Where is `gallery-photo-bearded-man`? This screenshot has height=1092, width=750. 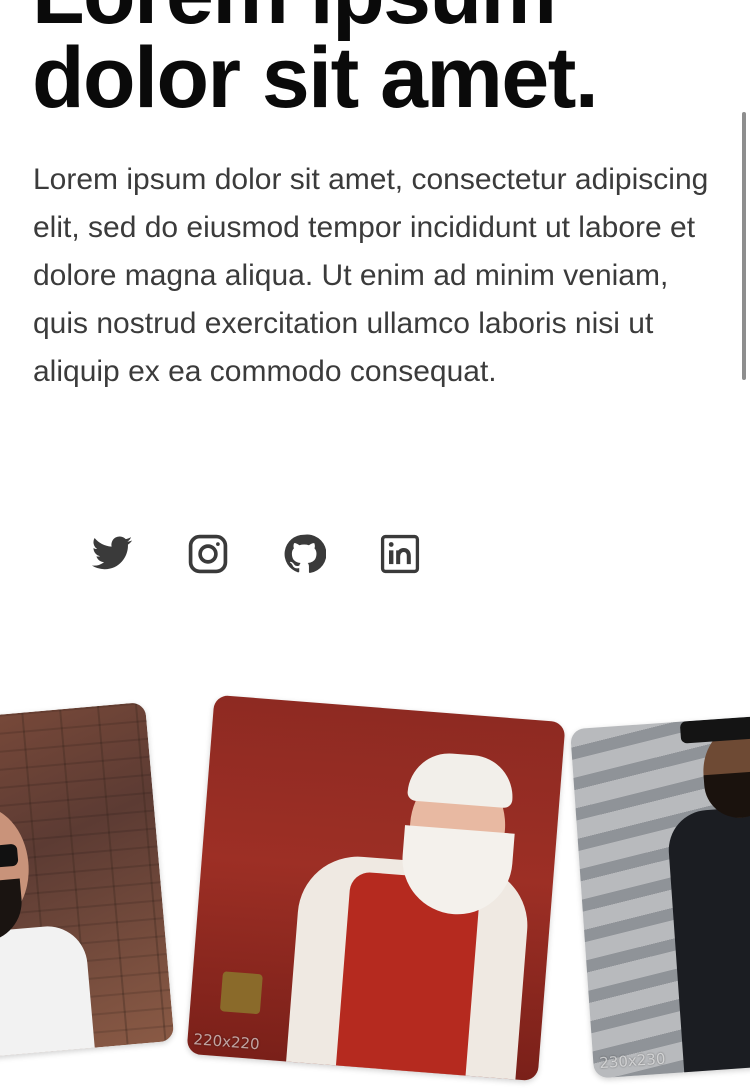 gallery-photo-bearded-man is located at coordinates (87, 880).